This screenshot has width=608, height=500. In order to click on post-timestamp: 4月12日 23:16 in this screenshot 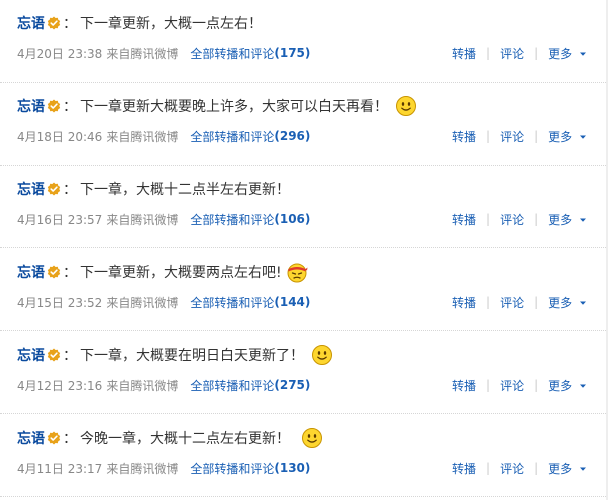, I will do `click(59, 385)`.